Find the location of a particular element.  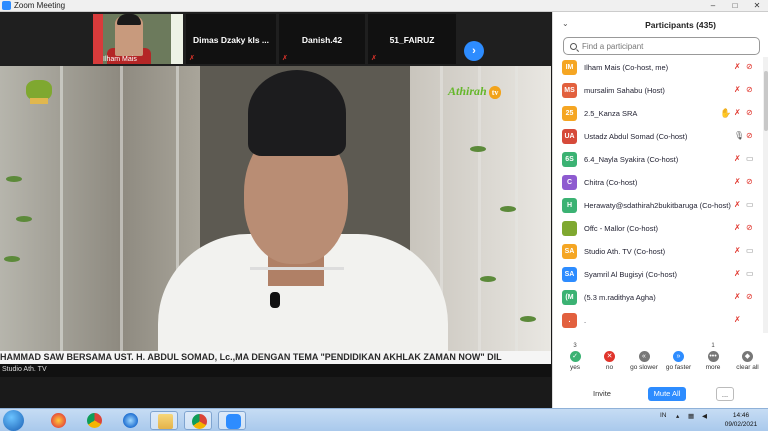

network-icon: ▦ is located at coordinates (691, 416).